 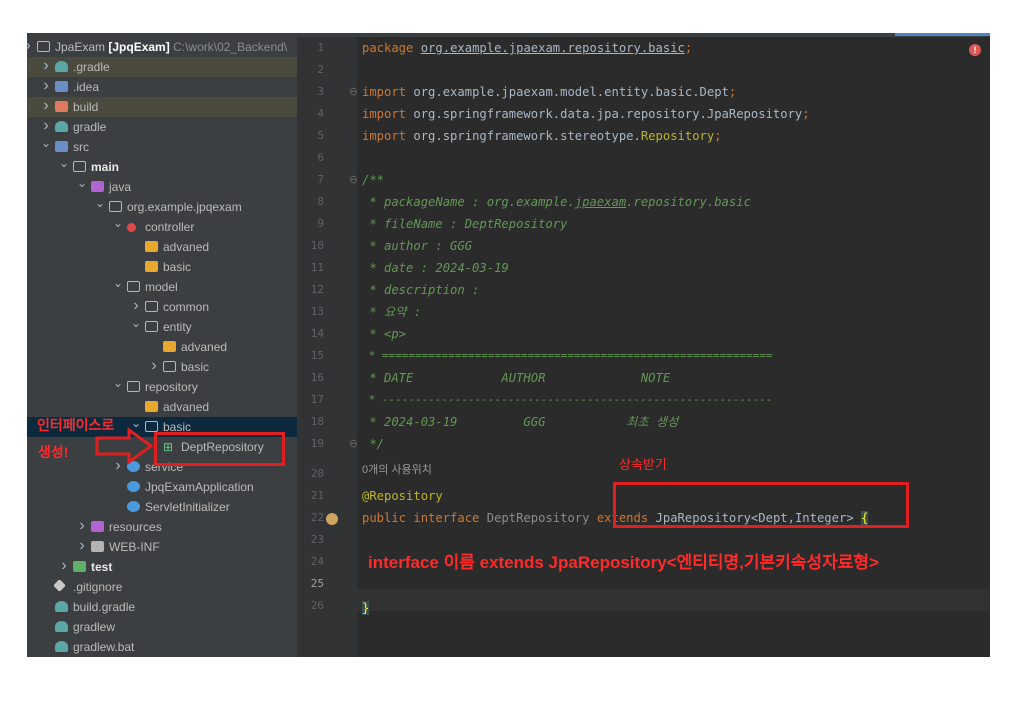 I want to click on tree-item: › .idea, so click(x=162, y=87).